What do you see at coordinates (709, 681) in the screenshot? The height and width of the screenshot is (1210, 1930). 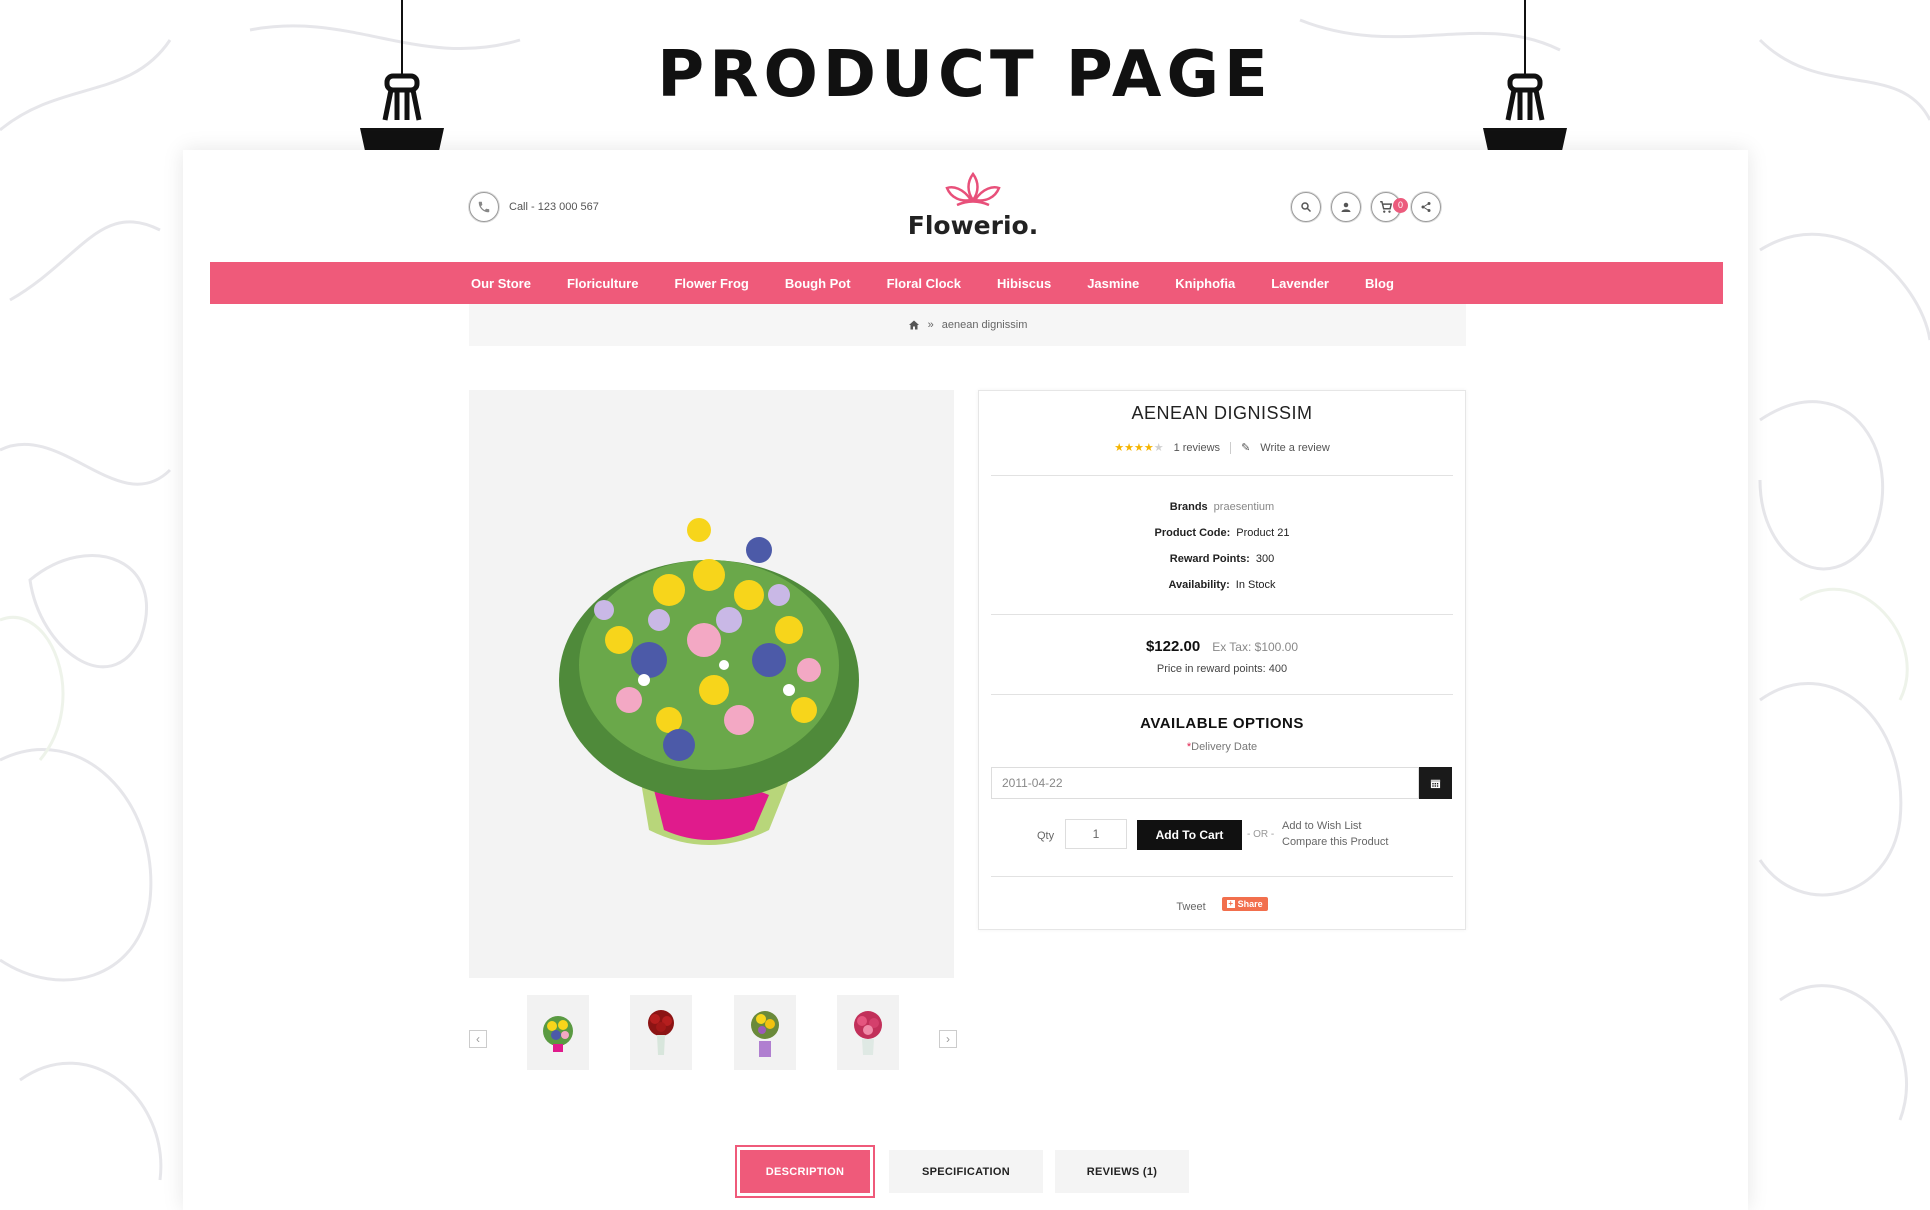 I see `flower-bouquet-image` at bounding box center [709, 681].